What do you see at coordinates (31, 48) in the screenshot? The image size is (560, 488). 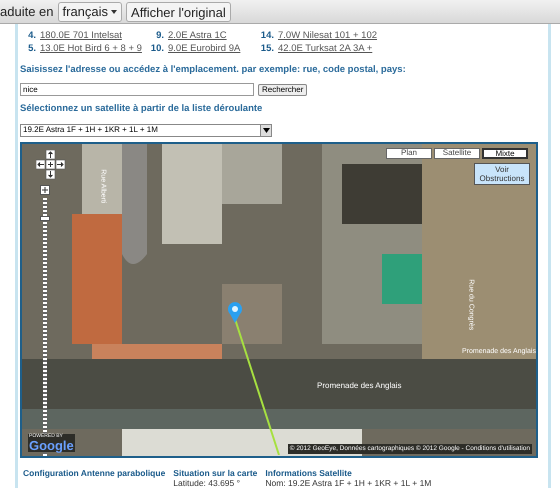 I see `list-number: 5.` at bounding box center [31, 48].